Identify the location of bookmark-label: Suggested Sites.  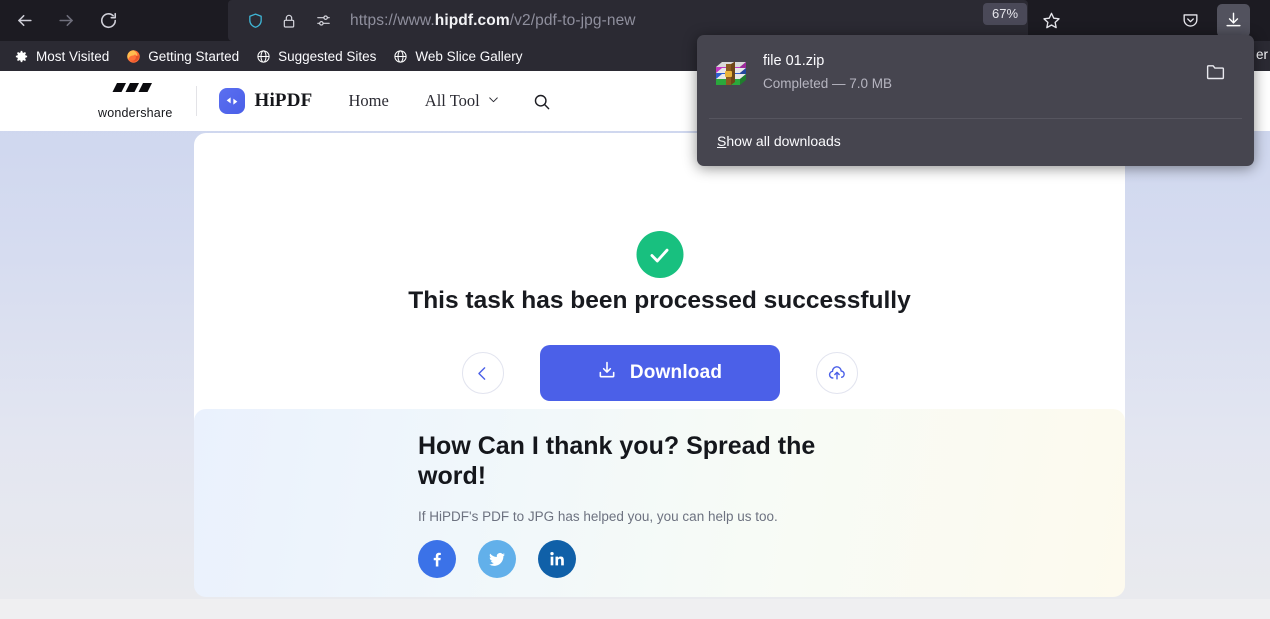
(327, 56).